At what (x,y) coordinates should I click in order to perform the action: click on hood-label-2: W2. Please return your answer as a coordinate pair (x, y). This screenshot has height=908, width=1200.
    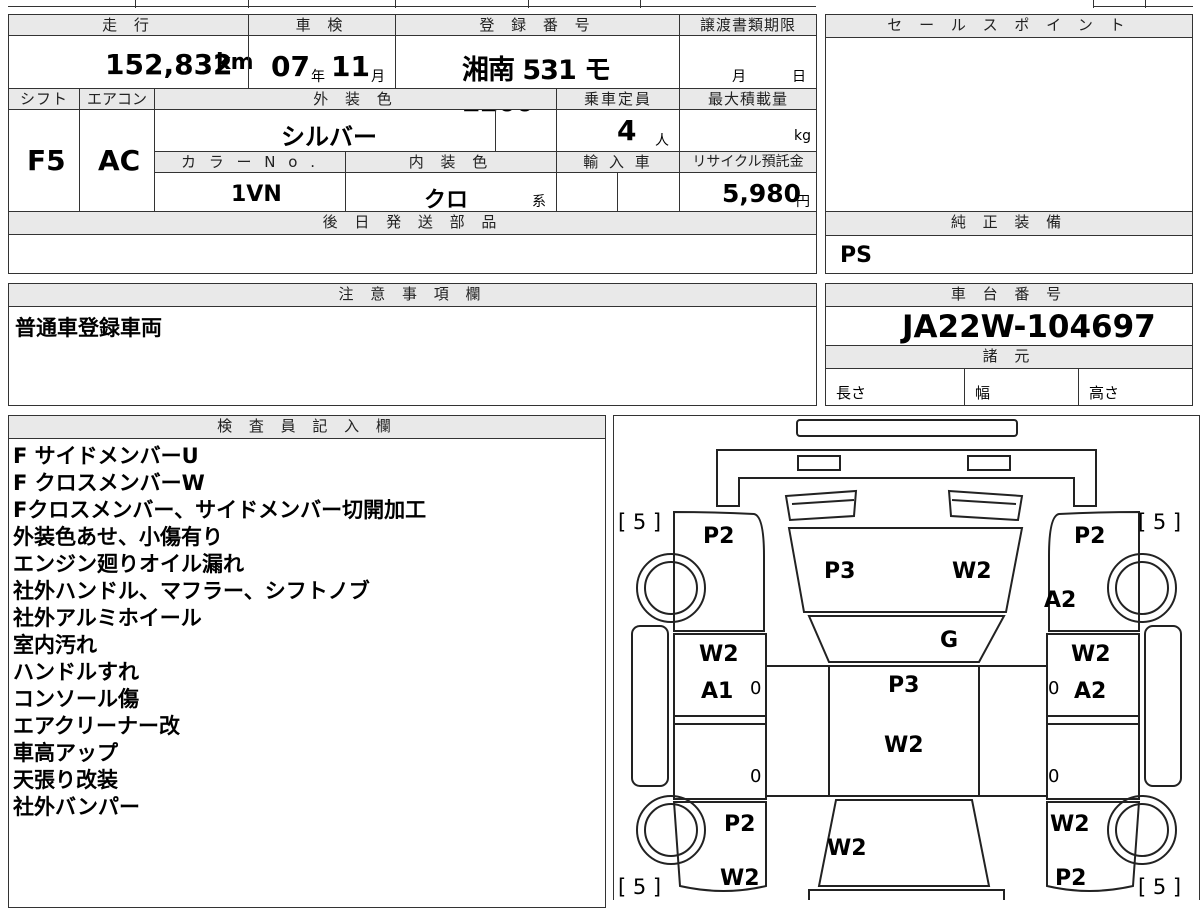
    Looking at the image, I should click on (972, 571).